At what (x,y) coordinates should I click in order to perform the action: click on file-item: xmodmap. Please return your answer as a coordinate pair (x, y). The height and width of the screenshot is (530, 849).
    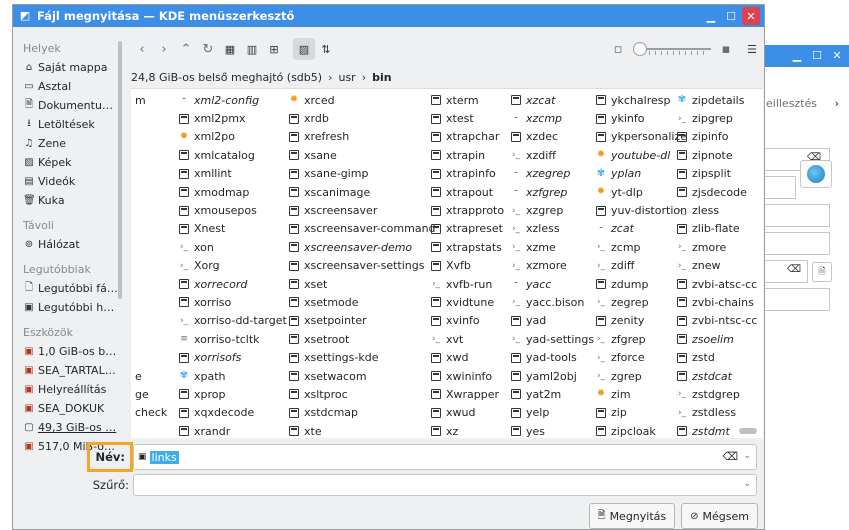
    Looking at the image, I should click on (233, 192).